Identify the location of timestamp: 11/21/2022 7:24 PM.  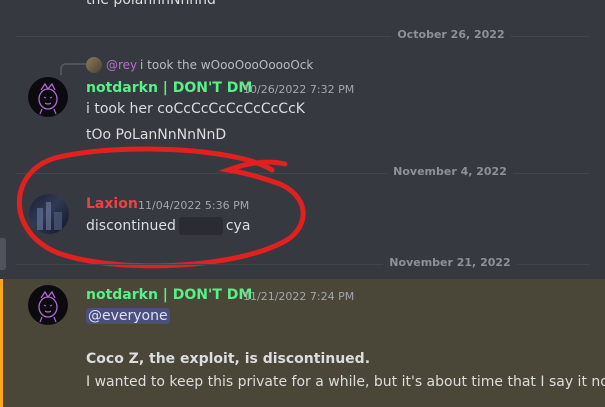
(298, 296).